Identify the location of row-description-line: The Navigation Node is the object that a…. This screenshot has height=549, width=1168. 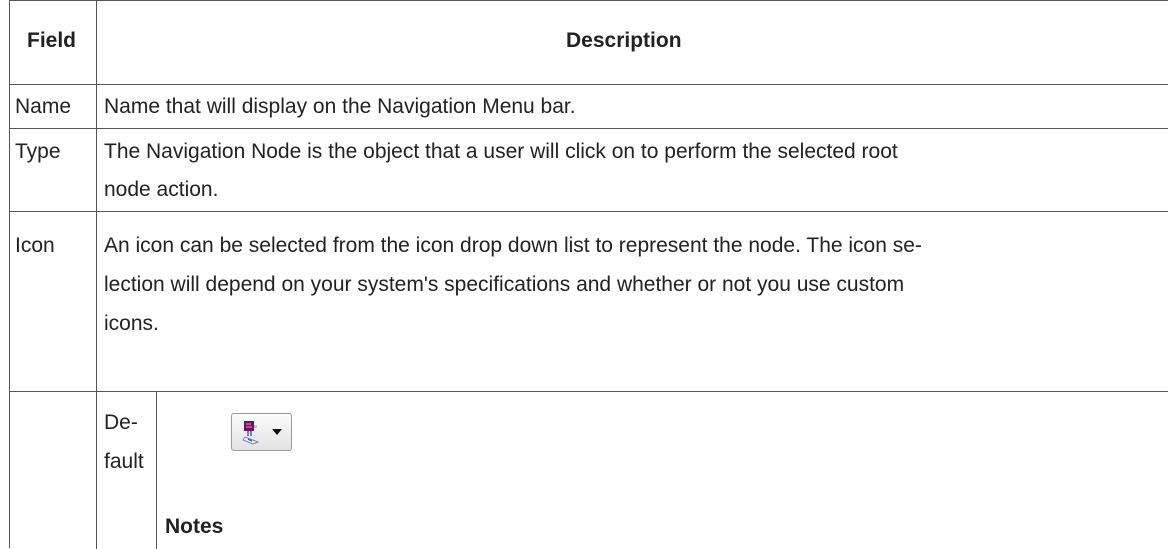
(501, 151).